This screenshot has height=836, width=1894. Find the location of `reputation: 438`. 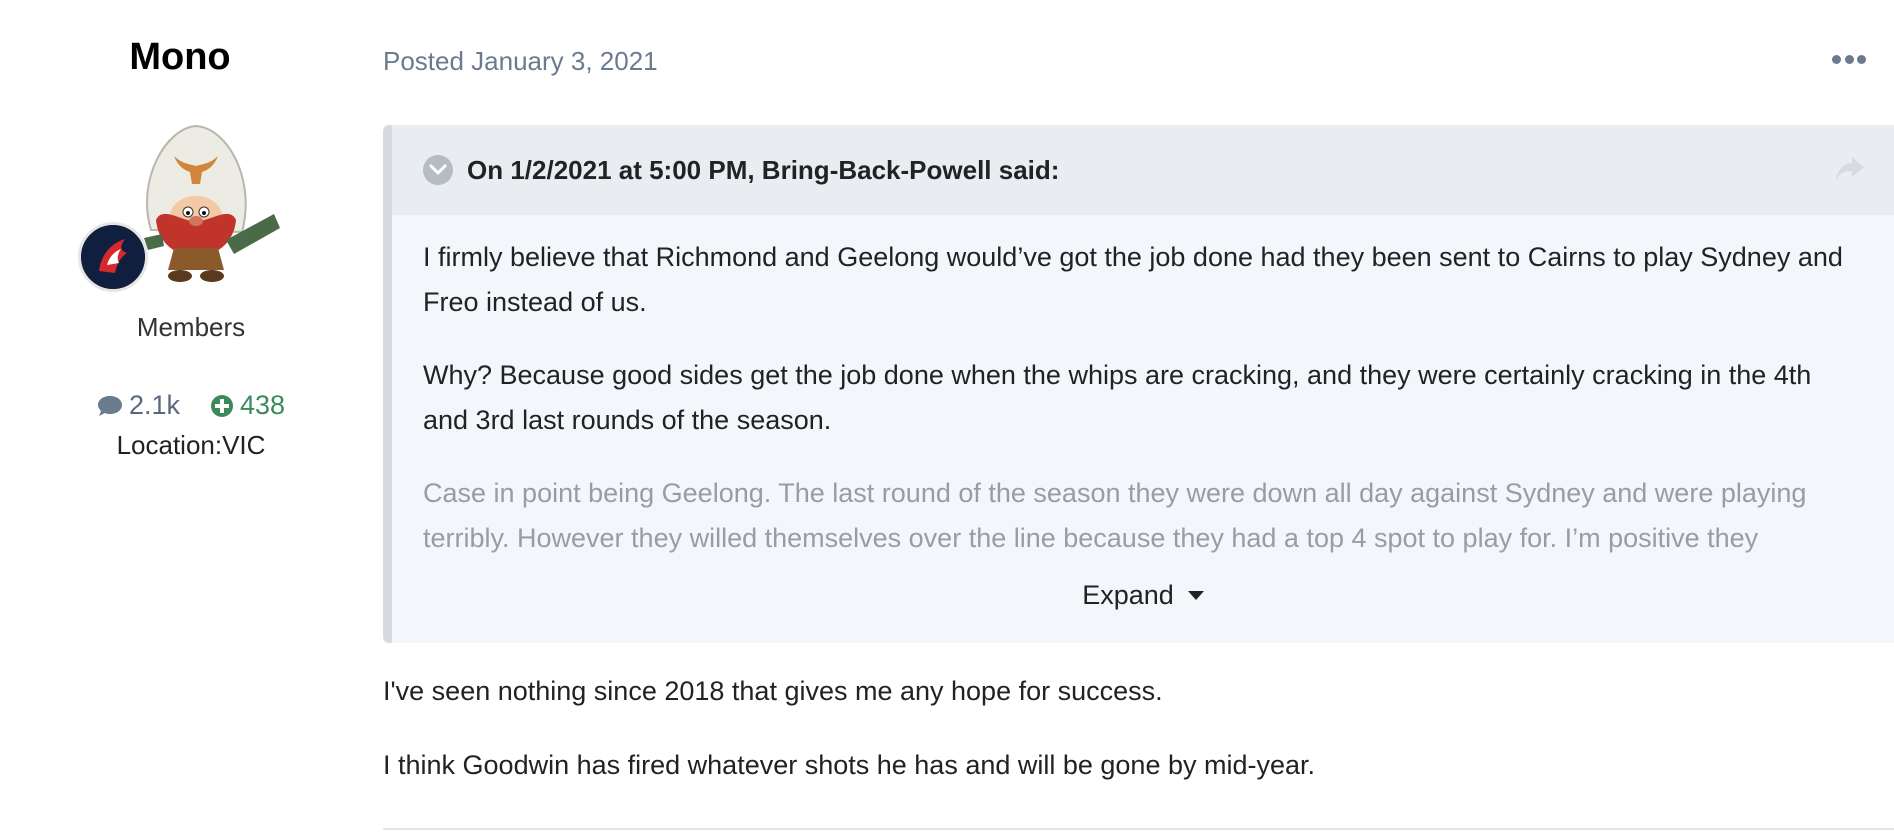

reputation: 438 is located at coordinates (247, 405).